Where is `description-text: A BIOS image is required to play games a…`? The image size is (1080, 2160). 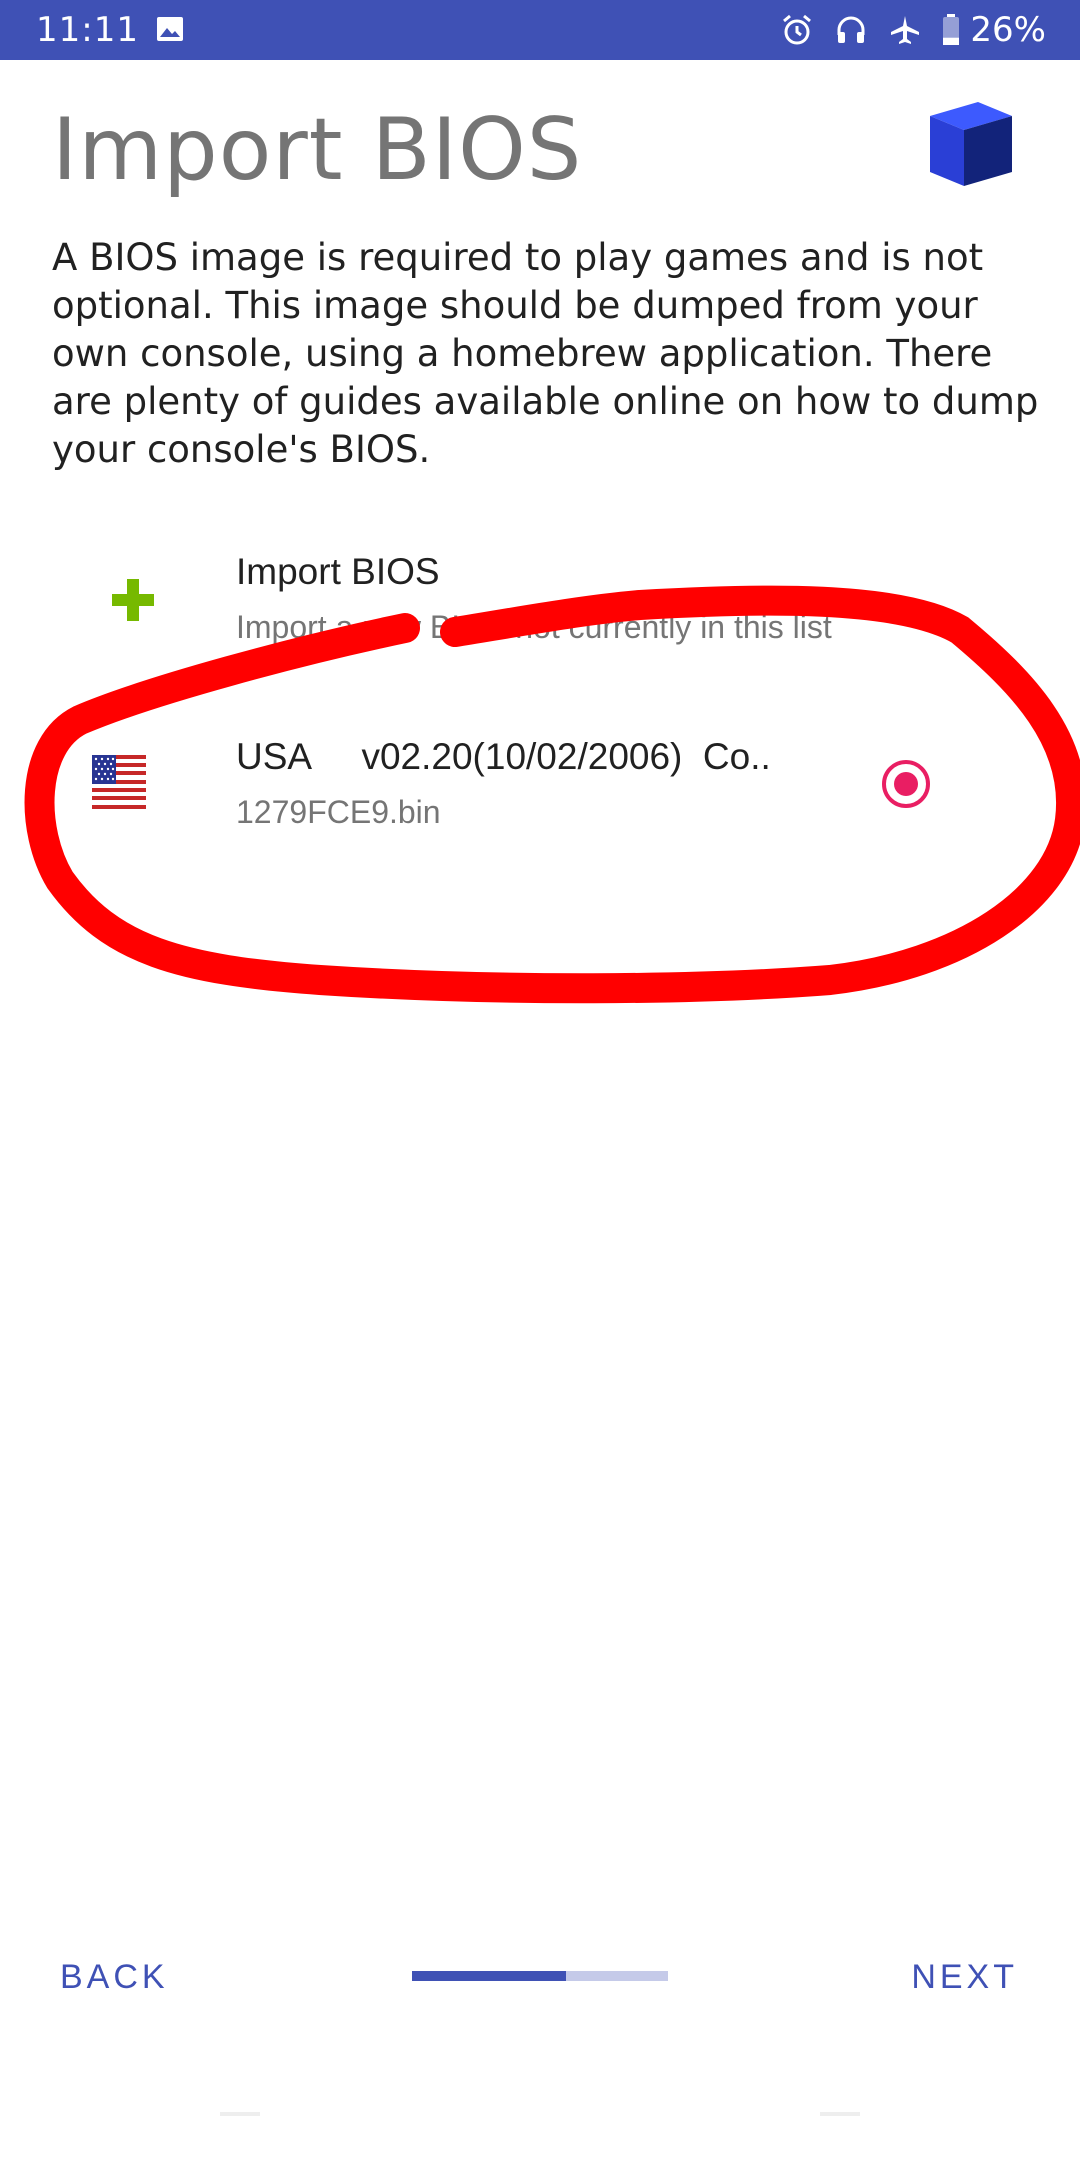
description-text: A BIOS image is required to play games a… is located at coordinates (545, 353).